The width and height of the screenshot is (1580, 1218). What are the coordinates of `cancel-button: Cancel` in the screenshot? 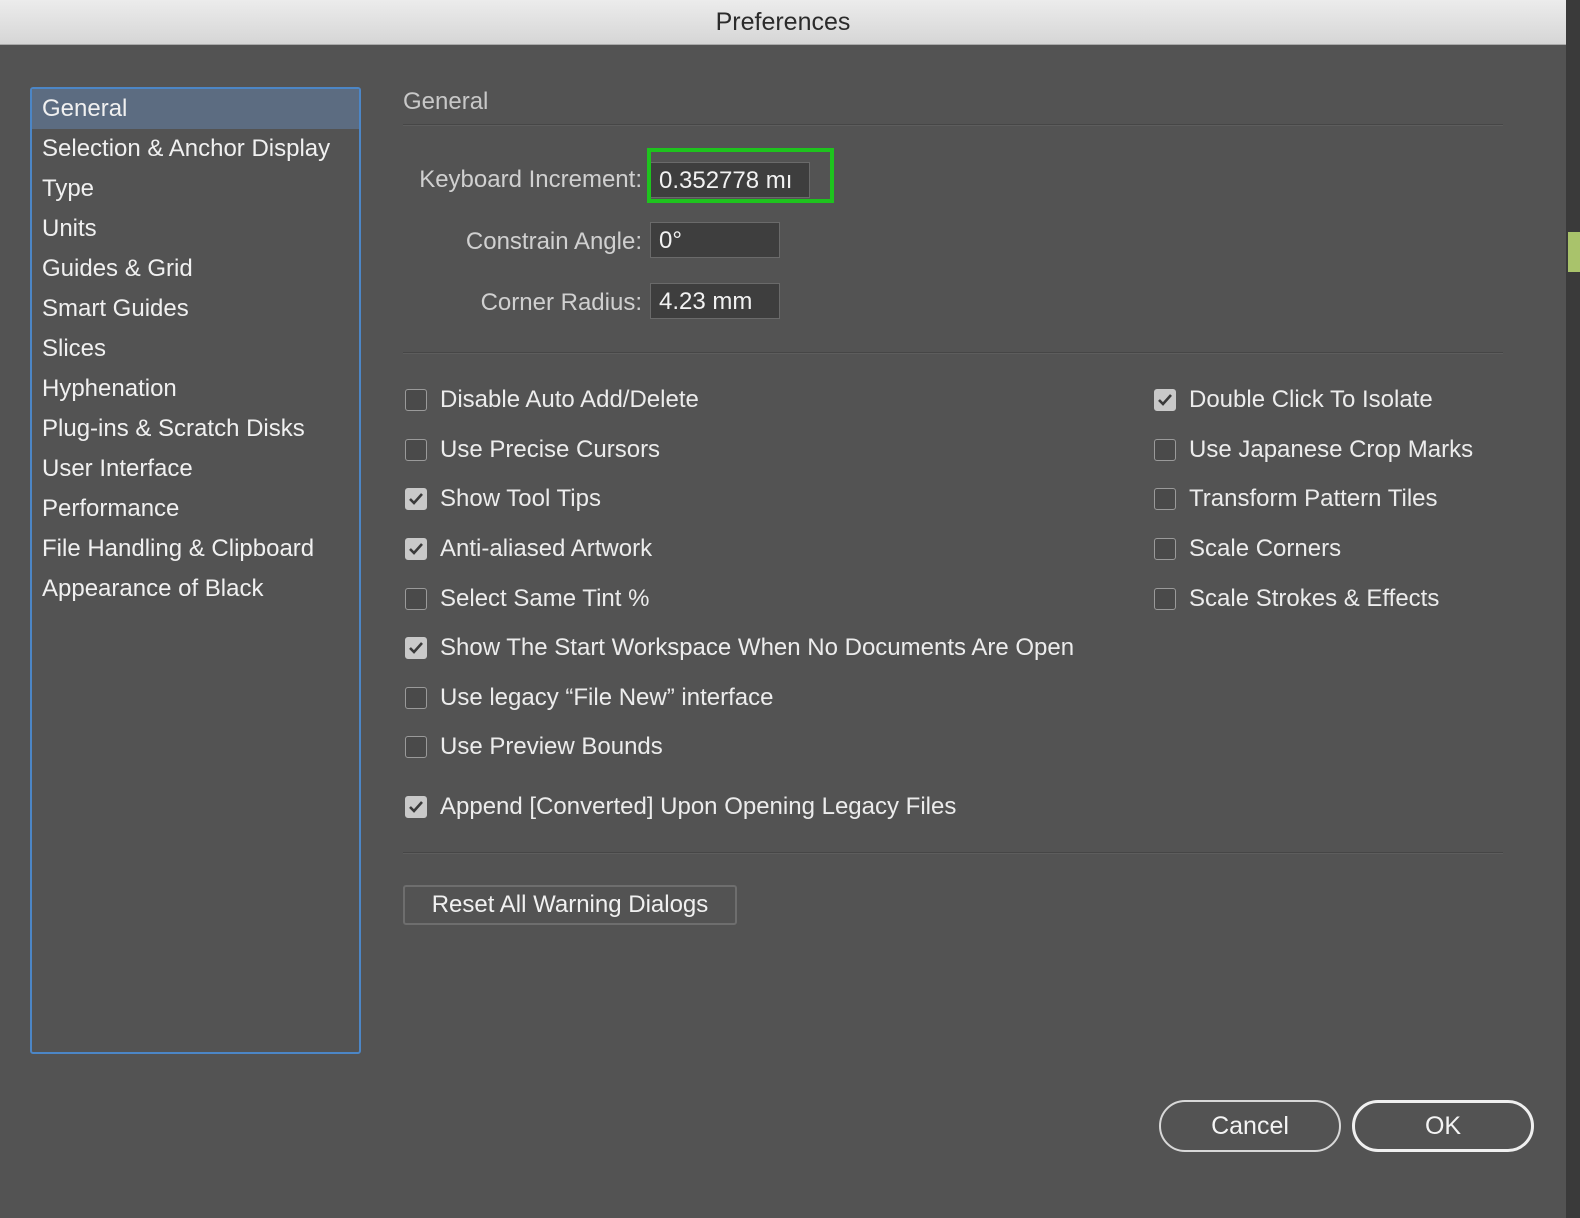 It's located at (1250, 1126).